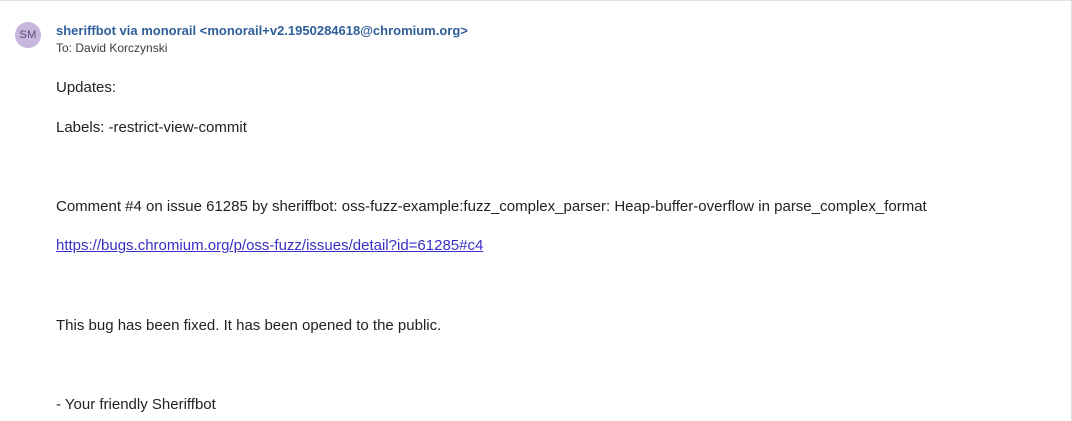  I want to click on sender-address: <monorail+v2.1950284618@chromium.org>, so click(334, 30).